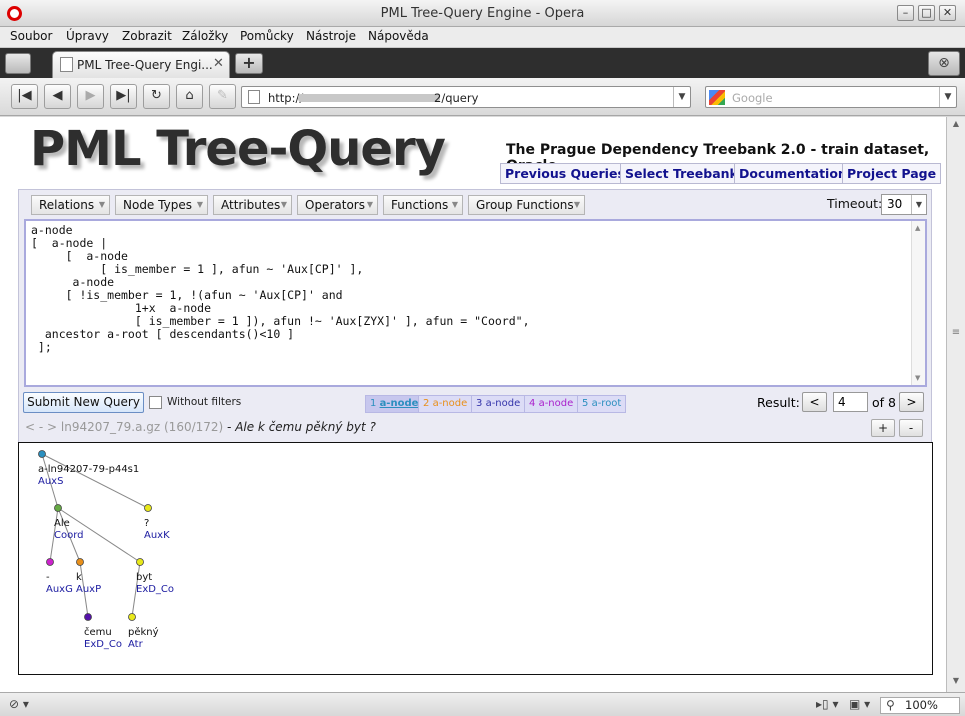  I want to click on functions-label: Functions, so click(419, 205).